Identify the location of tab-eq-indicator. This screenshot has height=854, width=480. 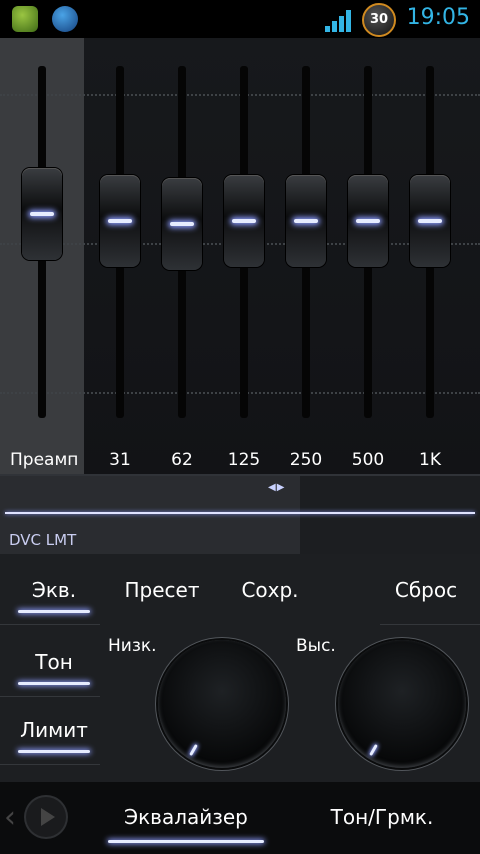
(54, 611).